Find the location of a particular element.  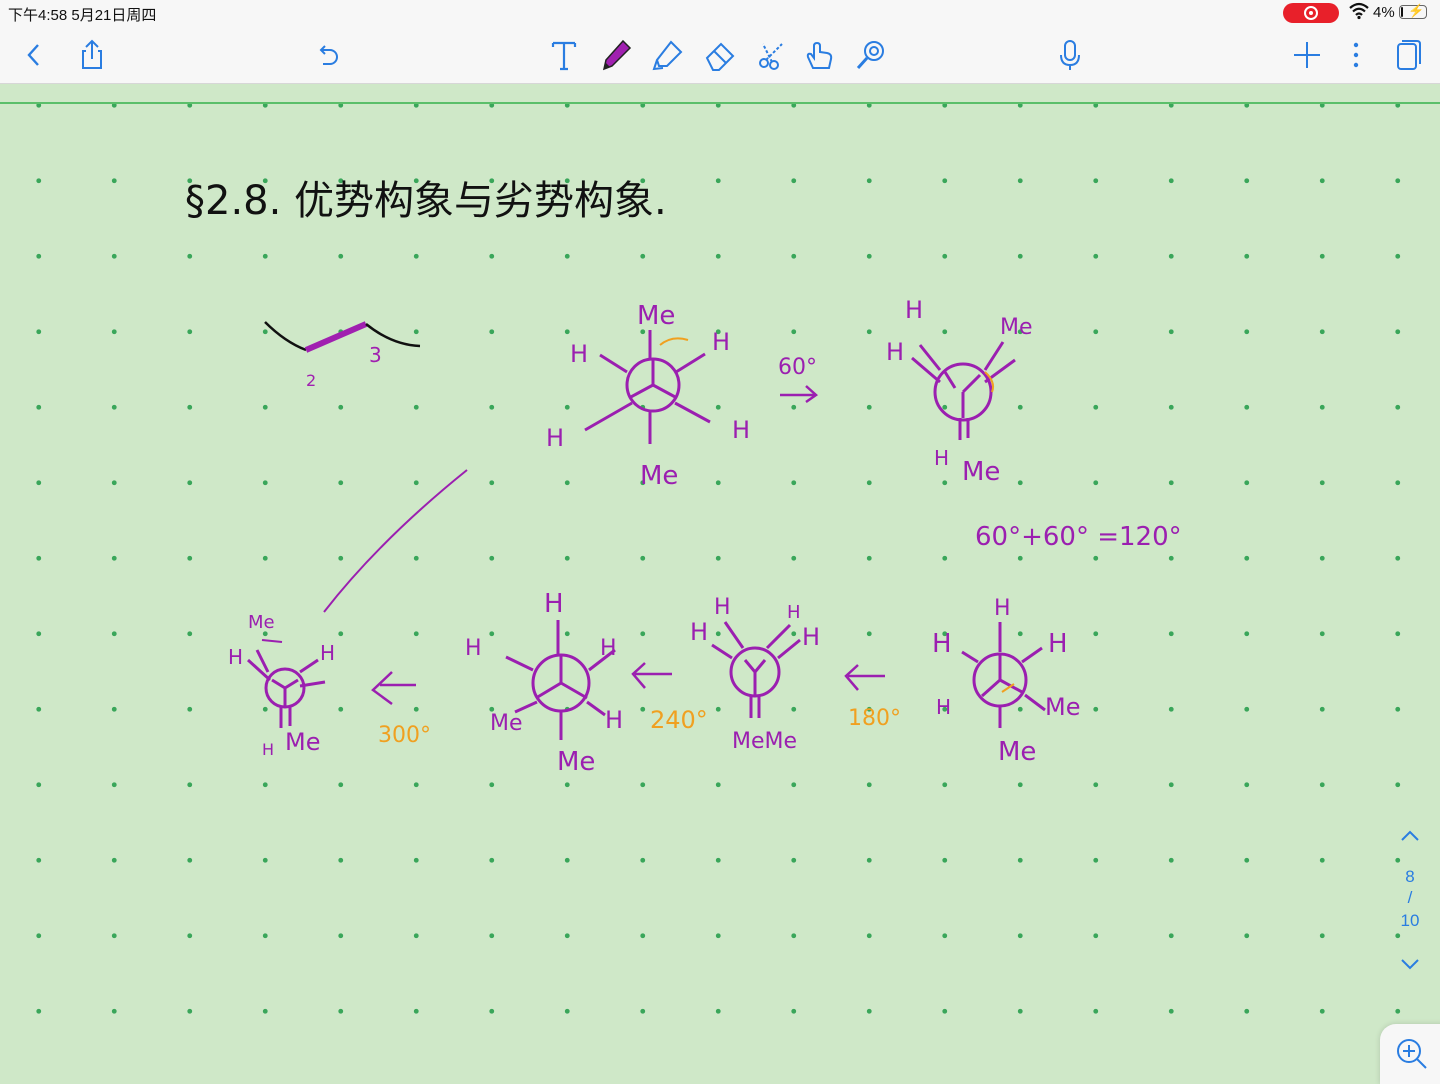

newman3-lower-left-label: H is located at coordinates (943, 707).